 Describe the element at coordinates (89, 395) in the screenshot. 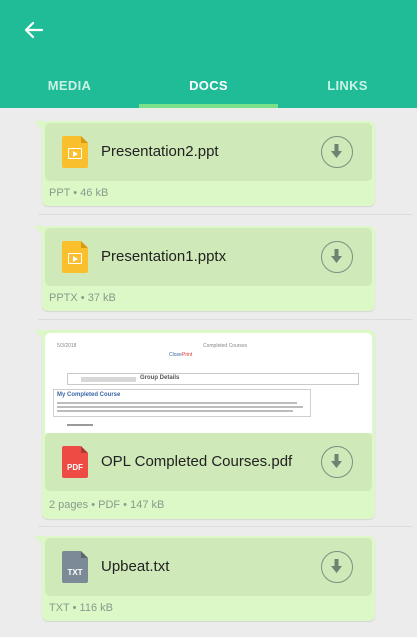

I see `preview-box-heading: My Completed Course` at that location.